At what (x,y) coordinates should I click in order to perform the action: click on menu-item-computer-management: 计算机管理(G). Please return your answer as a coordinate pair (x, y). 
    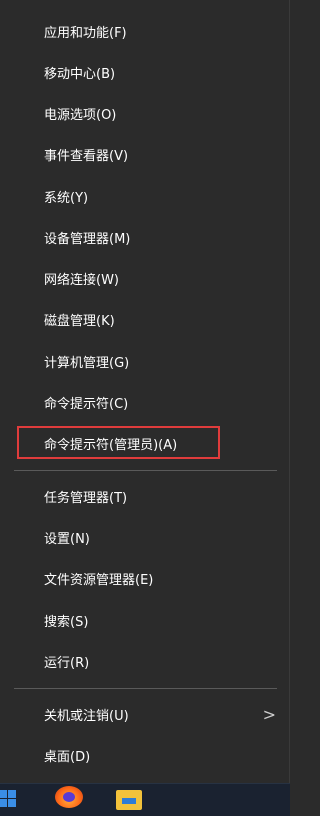
    Looking at the image, I should click on (145, 361).